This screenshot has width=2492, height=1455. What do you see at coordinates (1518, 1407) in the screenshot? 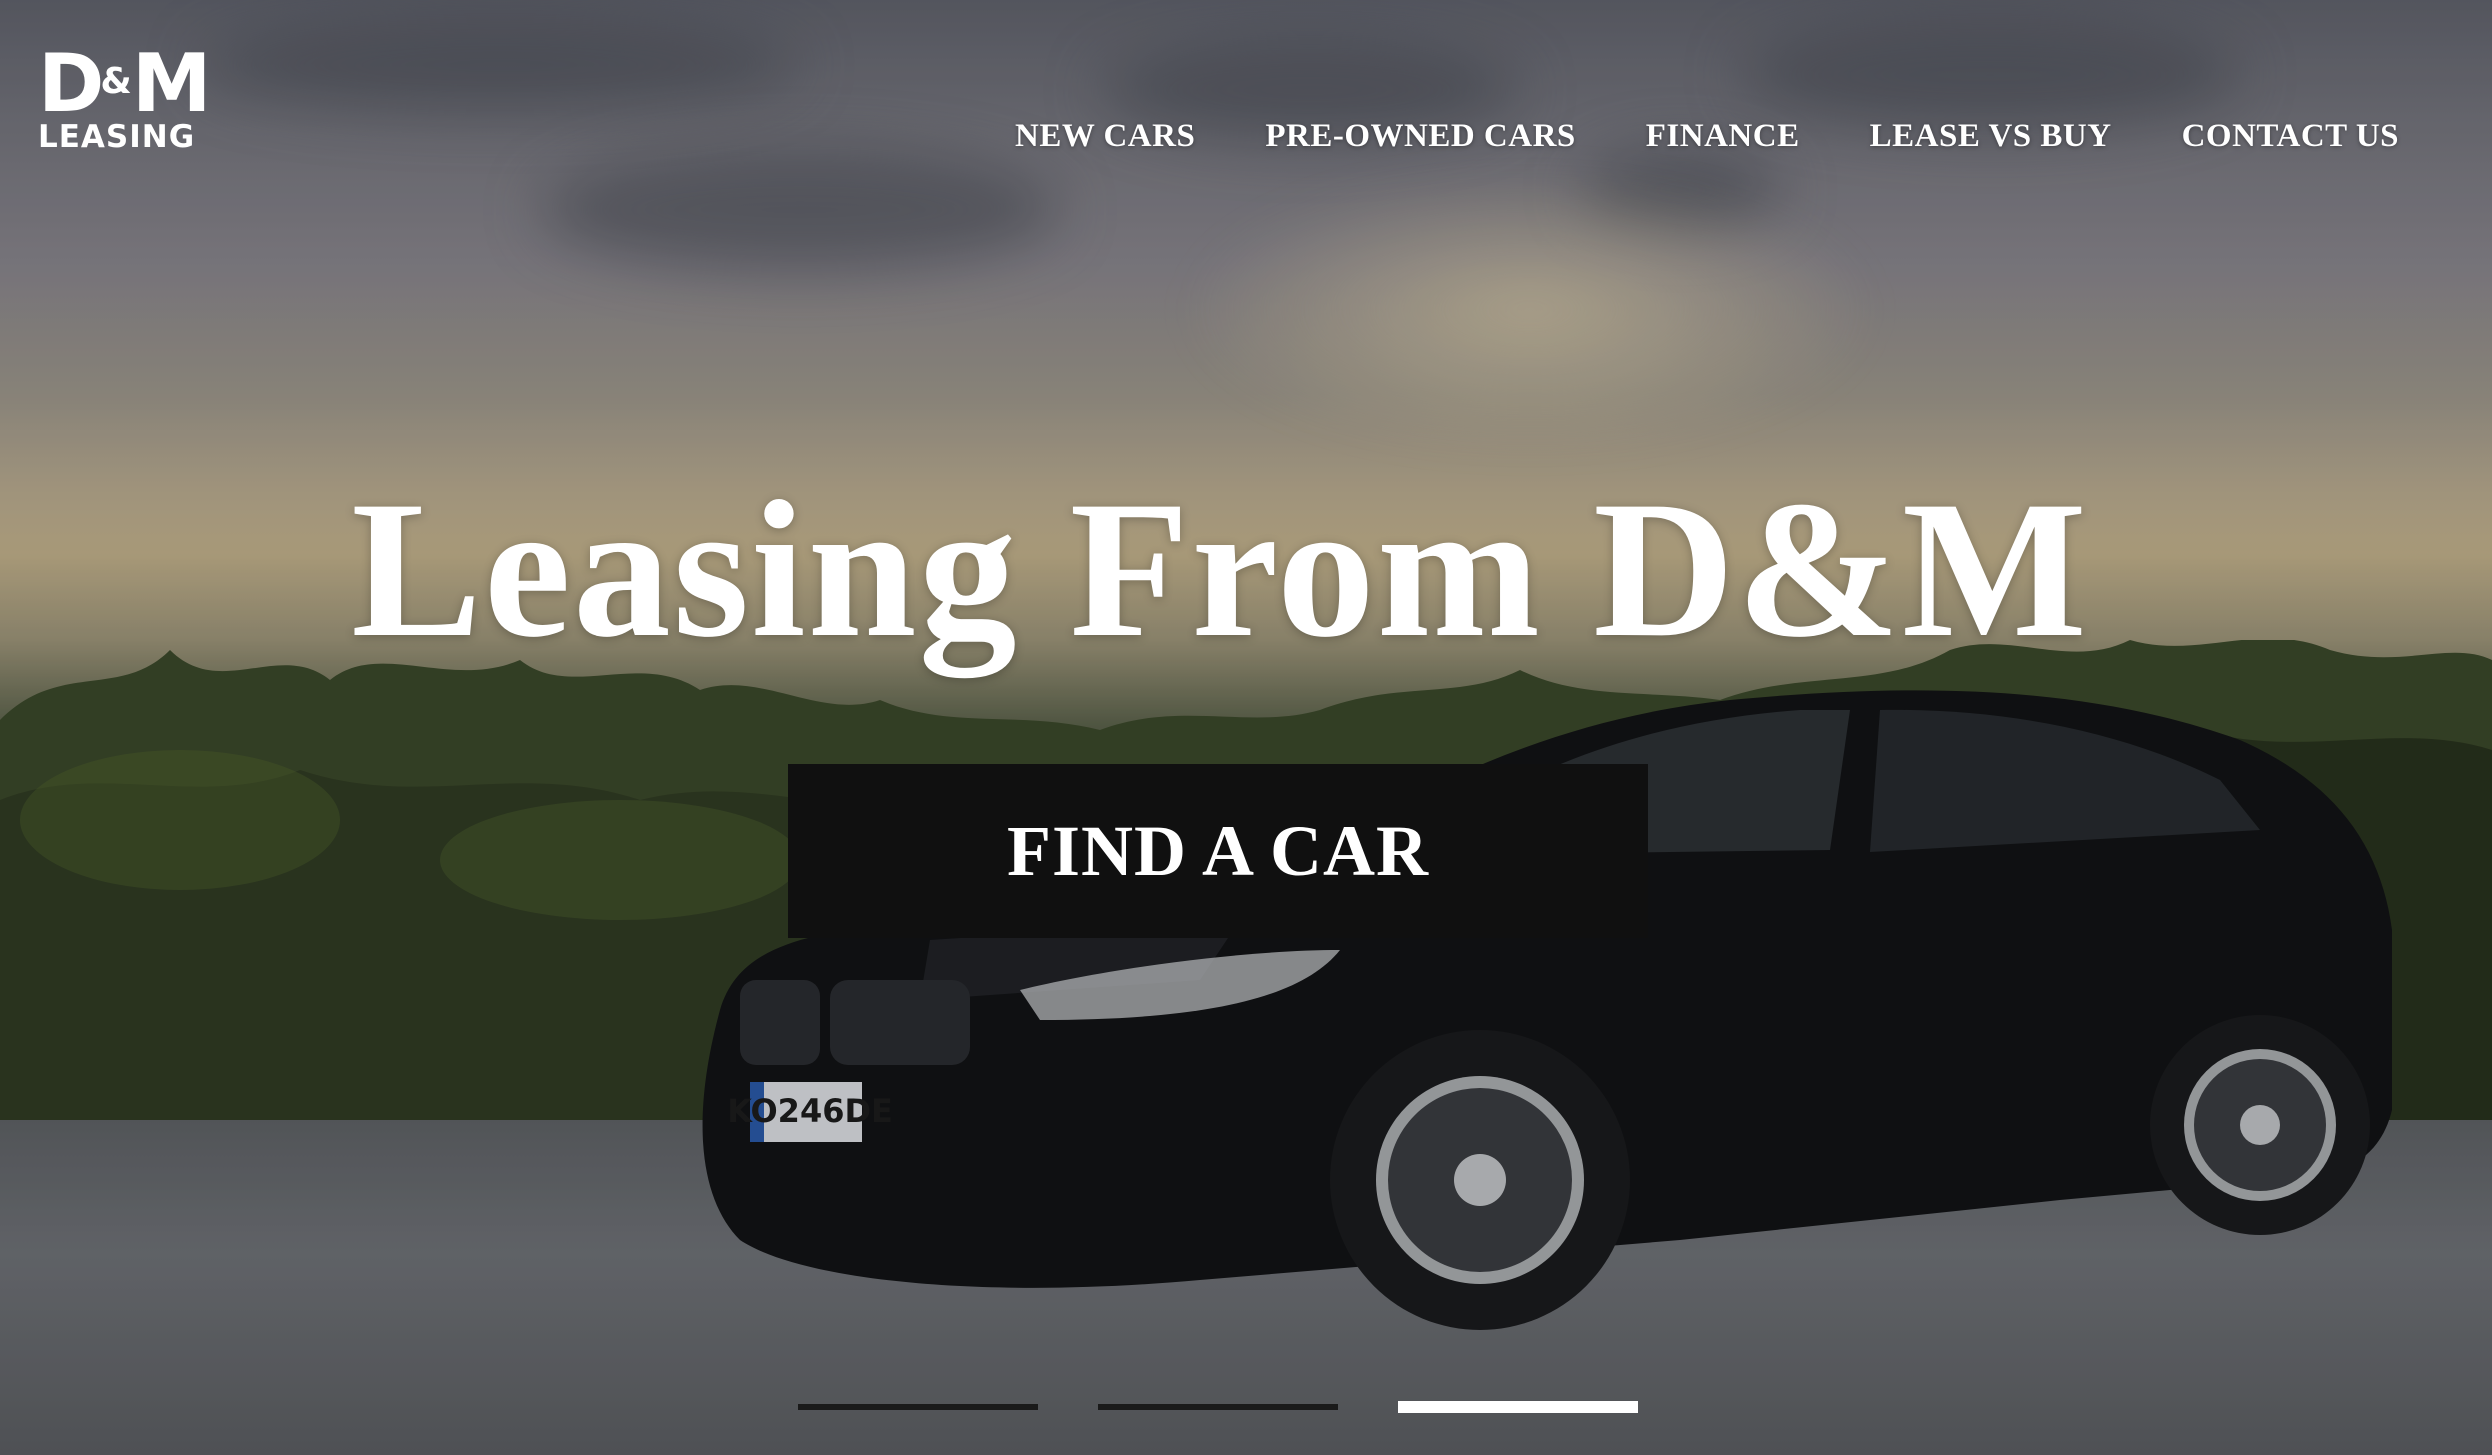
I see `slide-indicator-3-active` at bounding box center [1518, 1407].